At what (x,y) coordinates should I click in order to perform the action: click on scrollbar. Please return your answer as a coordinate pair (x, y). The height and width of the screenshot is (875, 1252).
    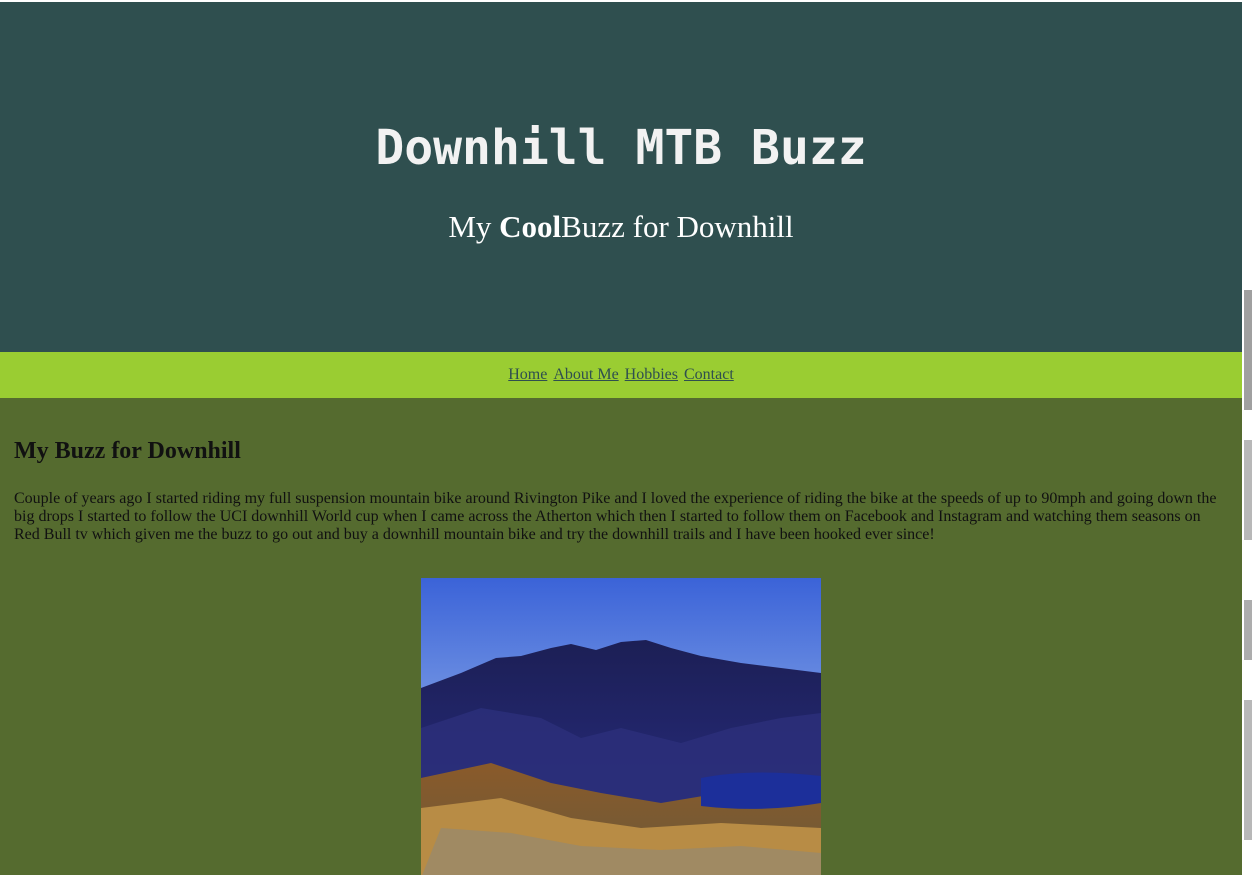
    Looking at the image, I should click on (1247, 437).